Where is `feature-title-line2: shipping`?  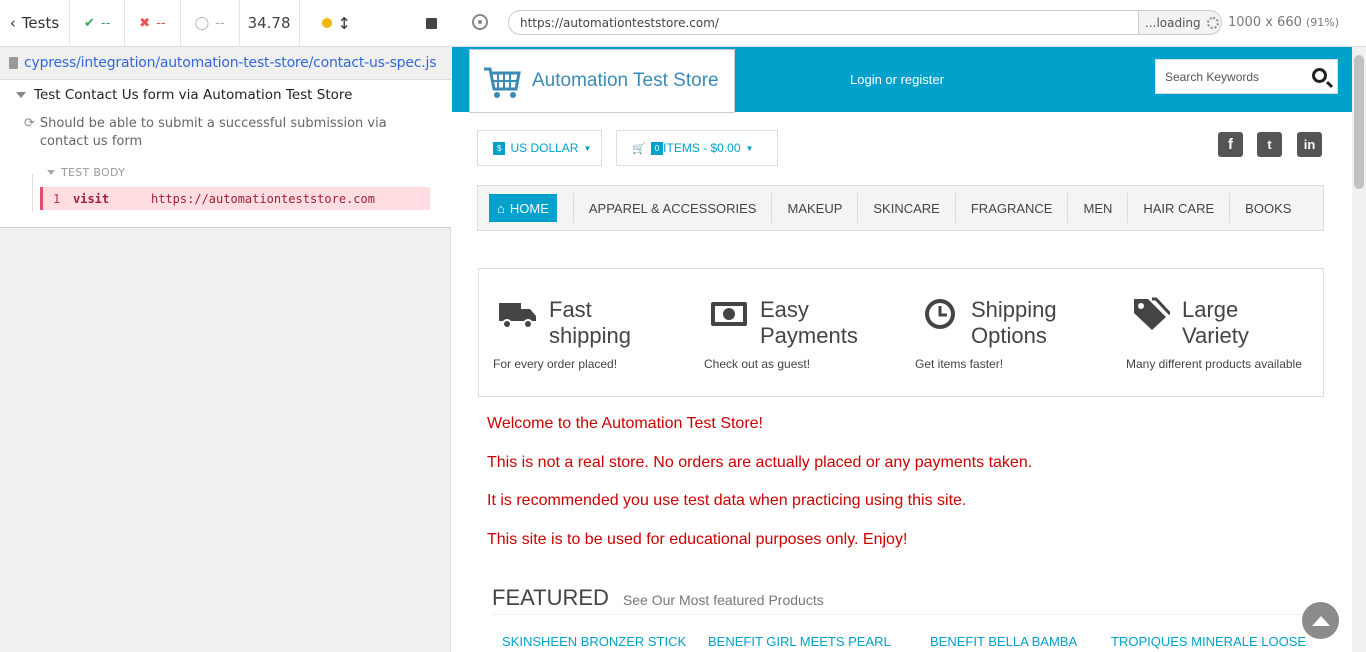
feature-title-line2: shipping is located at coordinates (590, 335).